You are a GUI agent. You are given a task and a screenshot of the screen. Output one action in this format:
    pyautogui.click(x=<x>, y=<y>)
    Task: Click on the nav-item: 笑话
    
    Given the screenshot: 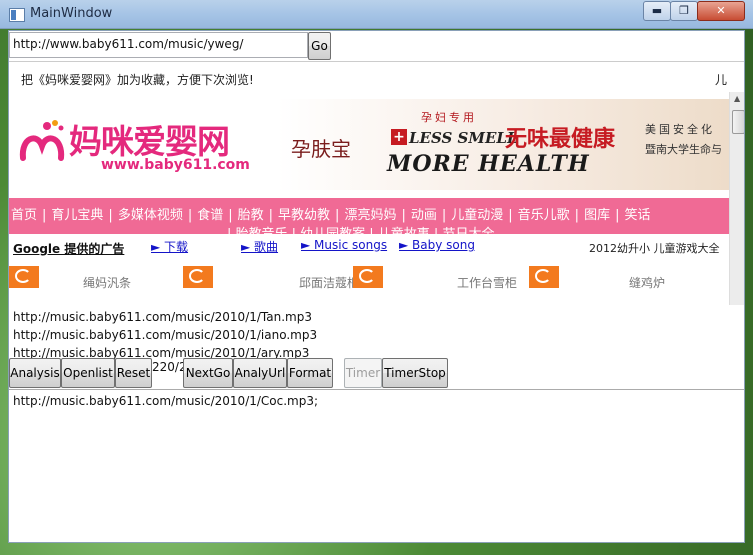 What is the action you would take?
    pyautogui.click(x=637, y=215)
    